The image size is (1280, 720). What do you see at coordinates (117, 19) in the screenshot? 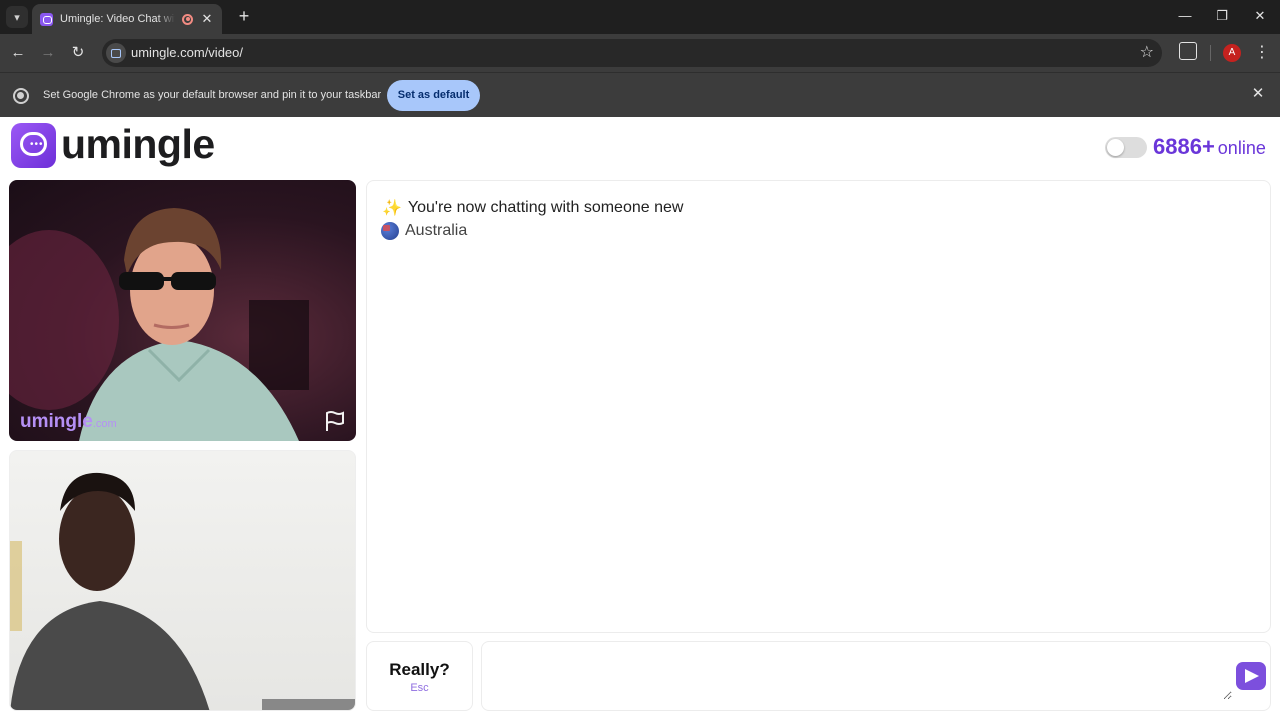
I see `tab-title: Umingle: Video Chat with Strangers` at bounding box center [117, 19].